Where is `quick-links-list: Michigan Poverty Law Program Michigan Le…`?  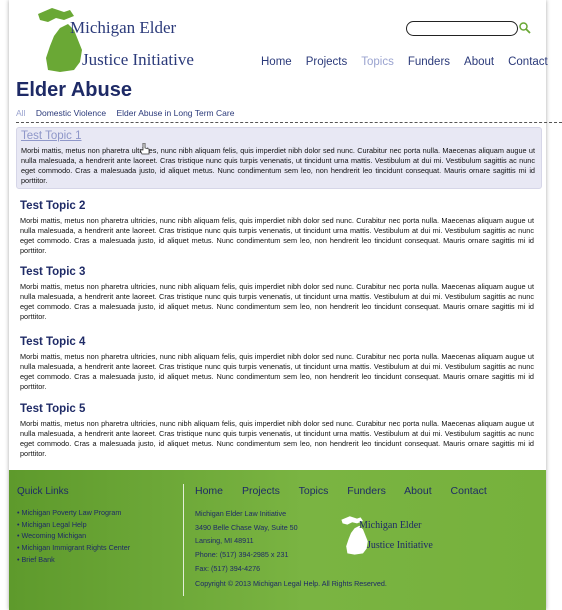 quick-links-list: Michigan Poverty Law Program Michigan Le… is located at coordinates (74, 536).